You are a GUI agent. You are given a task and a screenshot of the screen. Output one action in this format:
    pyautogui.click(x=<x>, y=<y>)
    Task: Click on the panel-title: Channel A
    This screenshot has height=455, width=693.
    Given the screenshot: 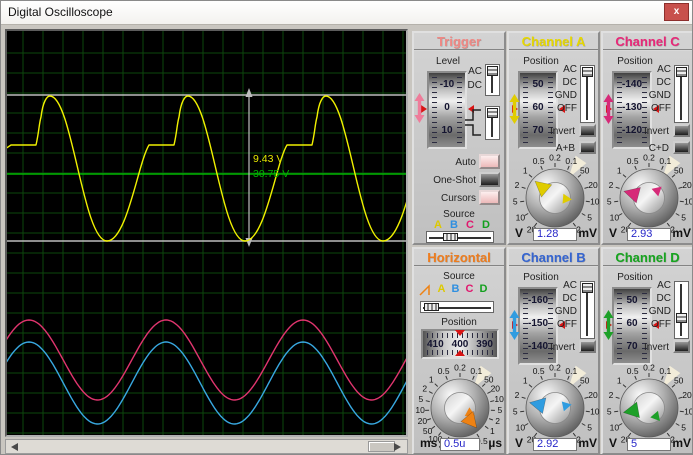 What is the action you would take?
    pyautogui.click(x=553, y=42)
    